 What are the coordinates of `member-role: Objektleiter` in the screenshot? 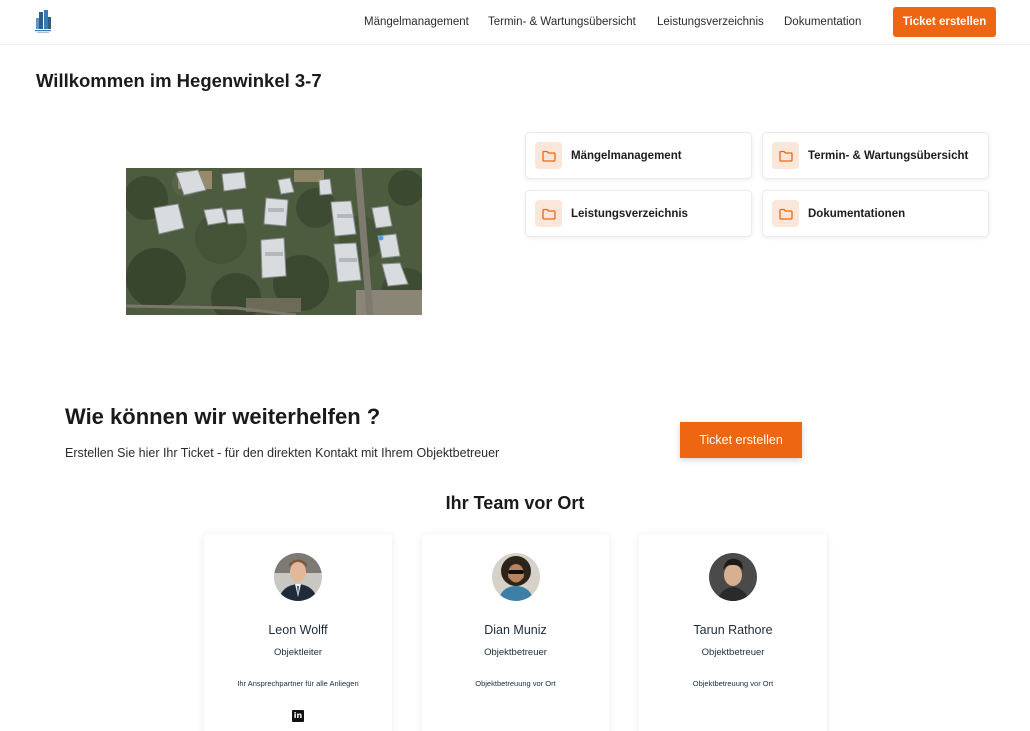 It's located at (298, 652).